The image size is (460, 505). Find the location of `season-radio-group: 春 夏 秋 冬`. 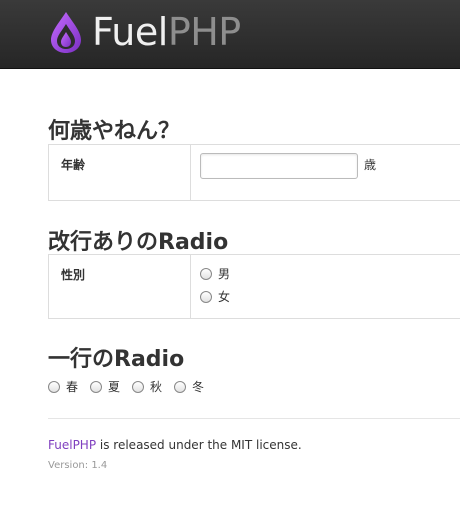

season-radio-group: 春 夏 秋 冬 is located at coordinates (132, 386).